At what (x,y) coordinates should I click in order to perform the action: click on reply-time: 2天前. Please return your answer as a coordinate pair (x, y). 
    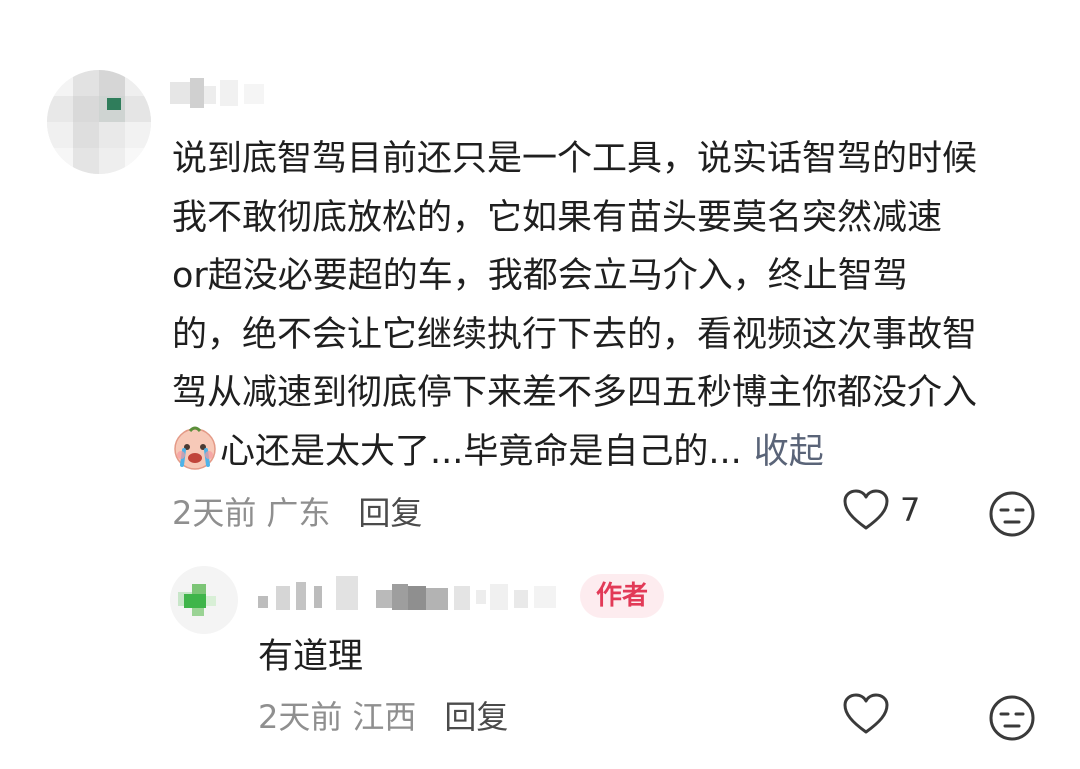
    Looking at the image, I should click on (300, 717).